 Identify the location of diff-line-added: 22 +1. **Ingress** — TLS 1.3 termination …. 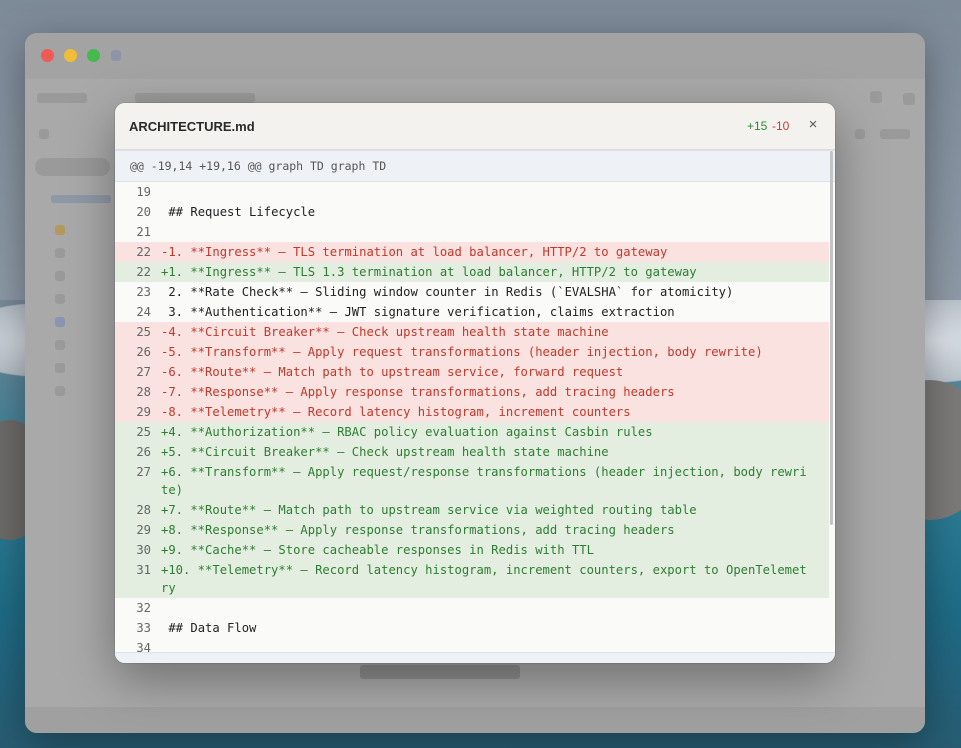
(472, 272).